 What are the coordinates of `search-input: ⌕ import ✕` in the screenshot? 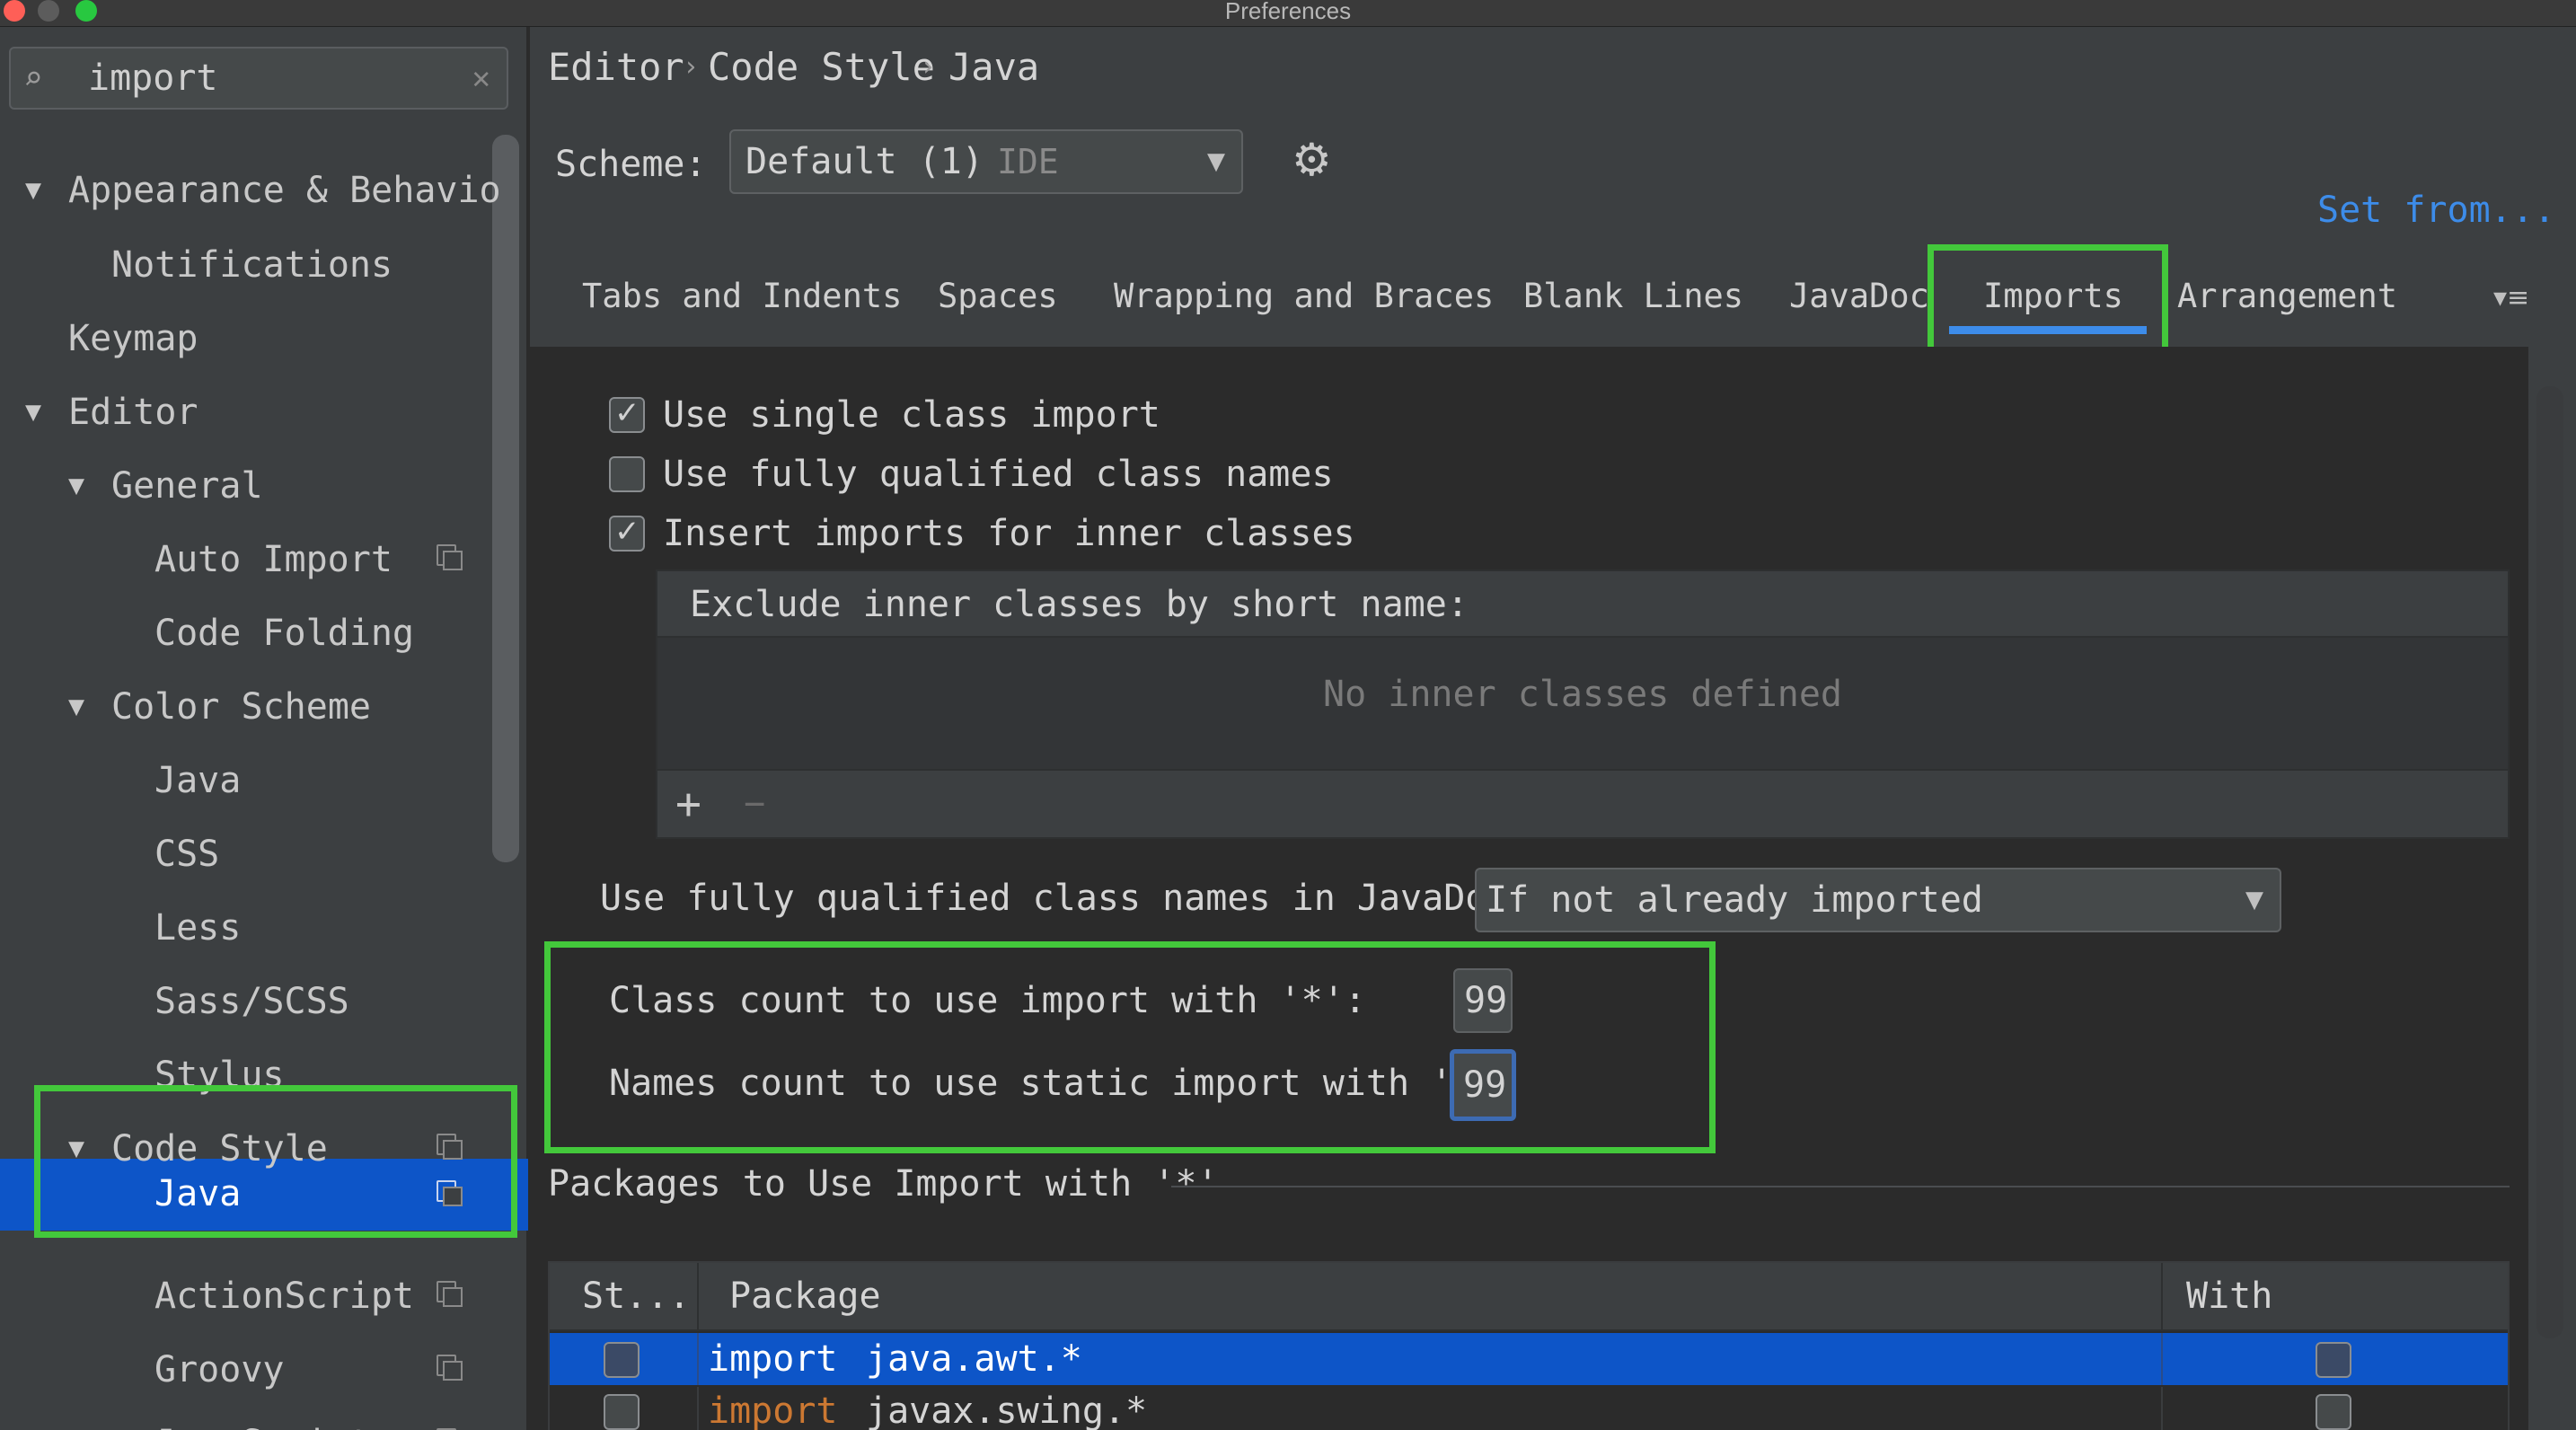 It's located at (258, 78).